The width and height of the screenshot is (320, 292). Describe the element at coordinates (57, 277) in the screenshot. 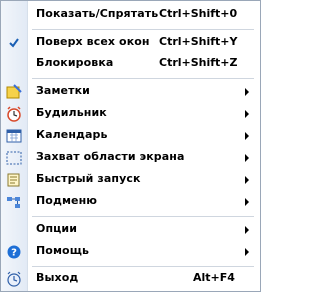

I see `menu-item-label: Выход` at that location.